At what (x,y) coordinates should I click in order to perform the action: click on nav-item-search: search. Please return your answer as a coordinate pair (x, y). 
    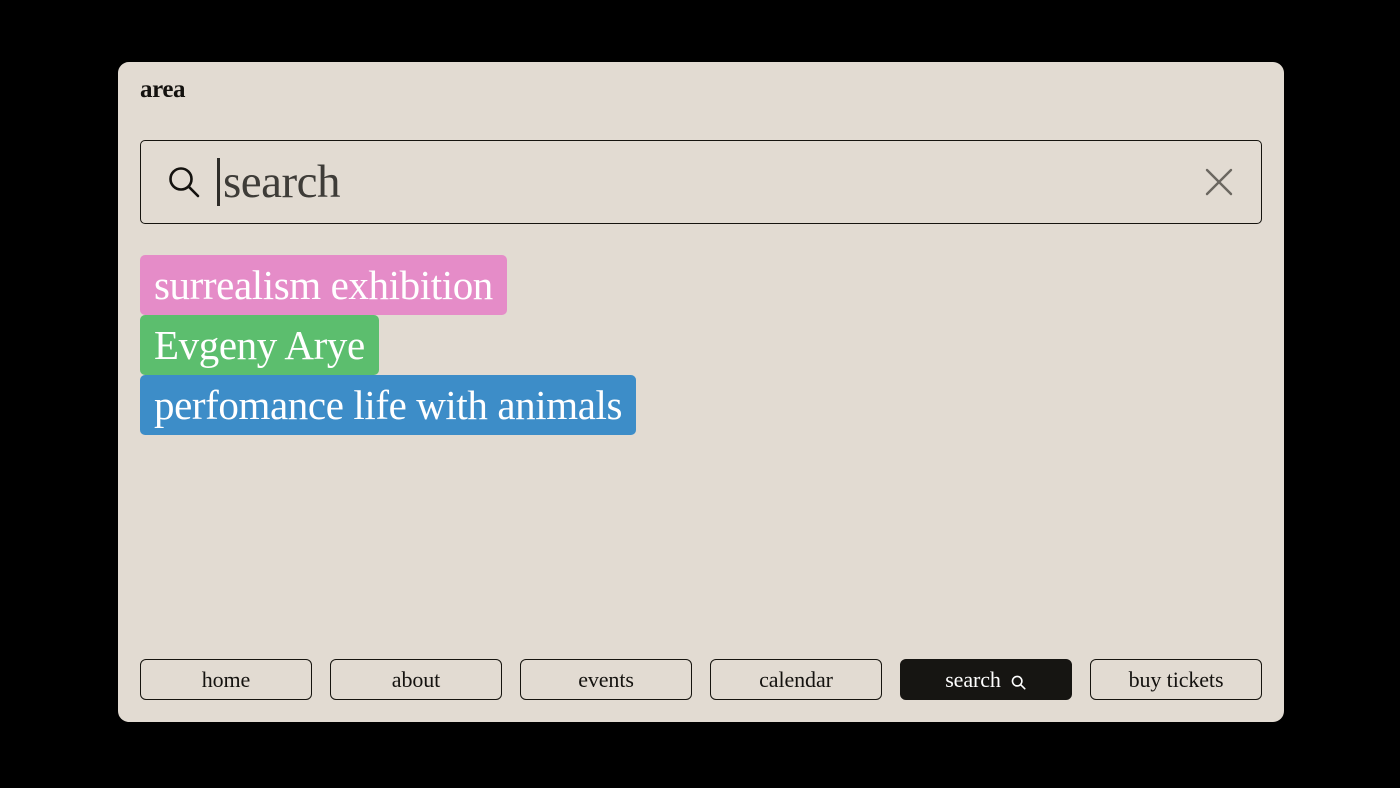
    Looking at the image, I should click on (986, 679).